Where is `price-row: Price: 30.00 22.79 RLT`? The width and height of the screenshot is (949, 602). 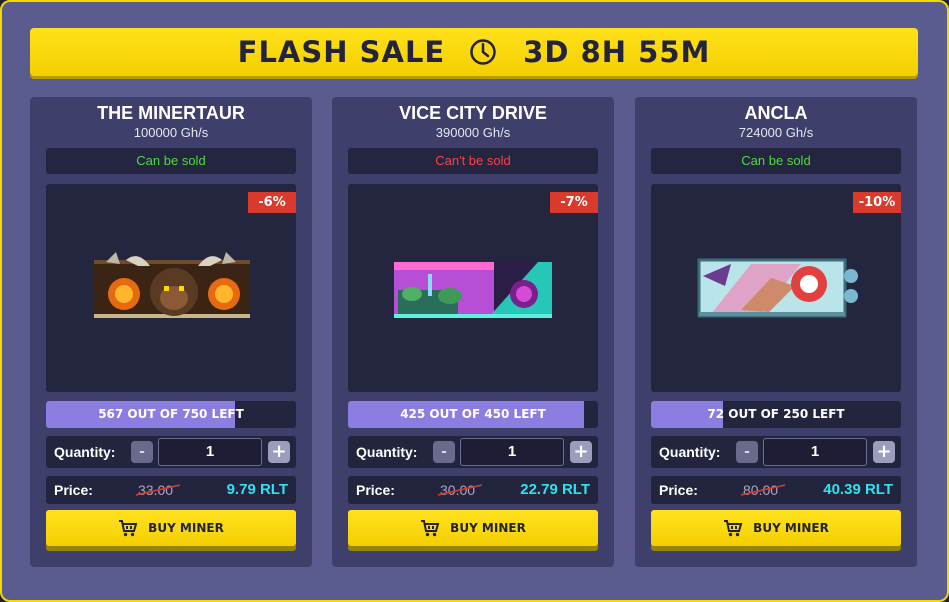
price-row: Price: 30.00 22.79 RLT is located at coordinates (473, 490).